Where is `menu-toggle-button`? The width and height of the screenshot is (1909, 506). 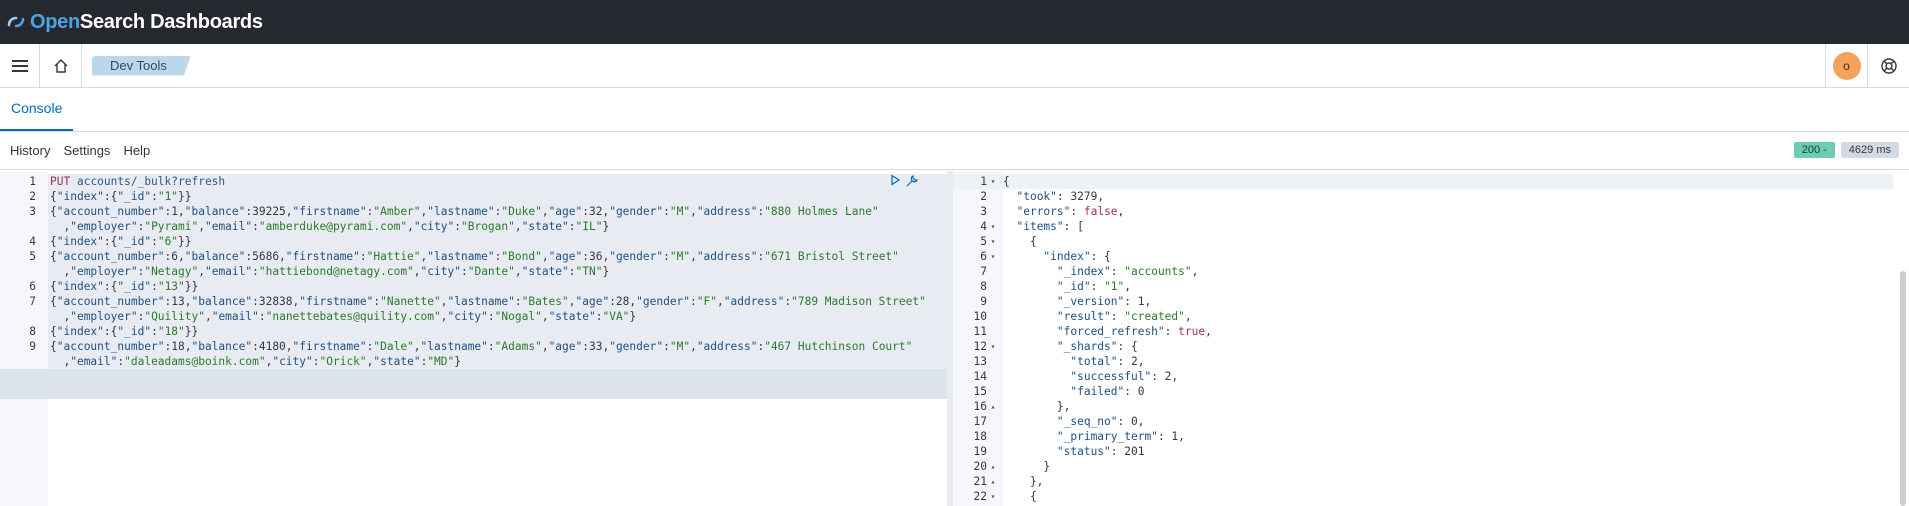 menu-toggle-button is located at coordinates (20, 65).